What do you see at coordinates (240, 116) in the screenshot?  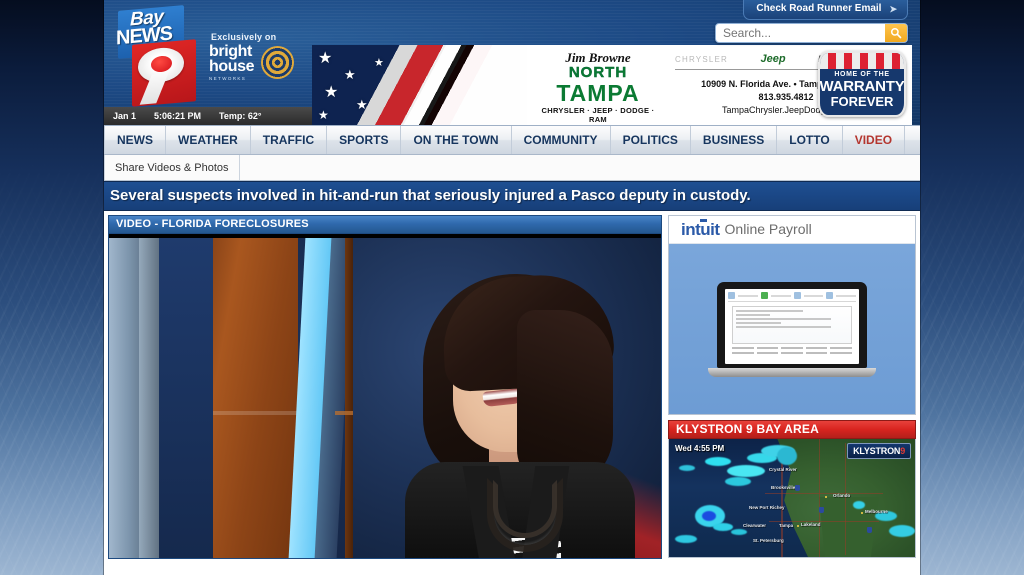 I see `status-temp: Temp: 62°` at bounding box center [240, 116].